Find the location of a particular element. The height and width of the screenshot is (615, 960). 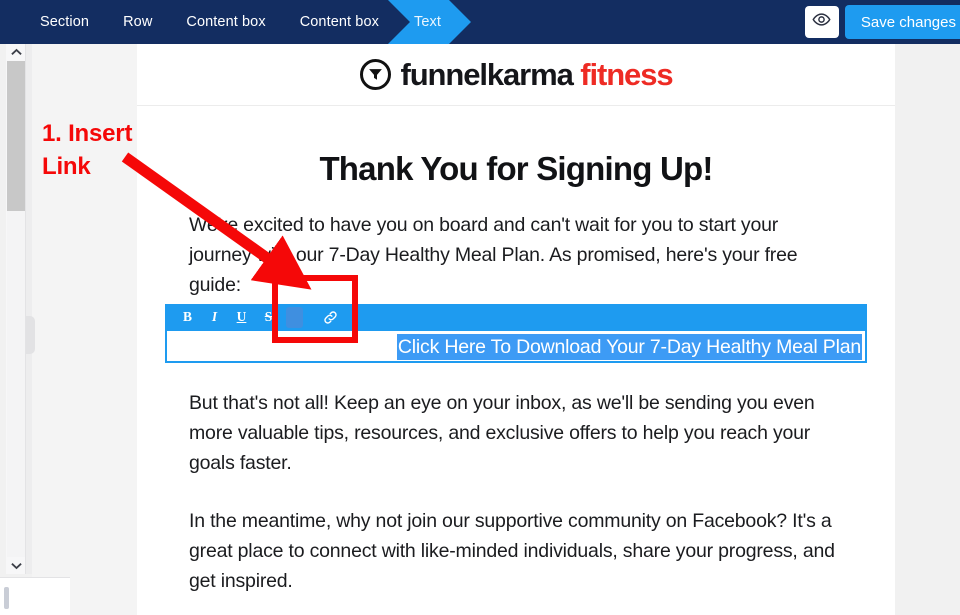

page-title: Thank You for Signing Up! is located at coordinates (516, 168).